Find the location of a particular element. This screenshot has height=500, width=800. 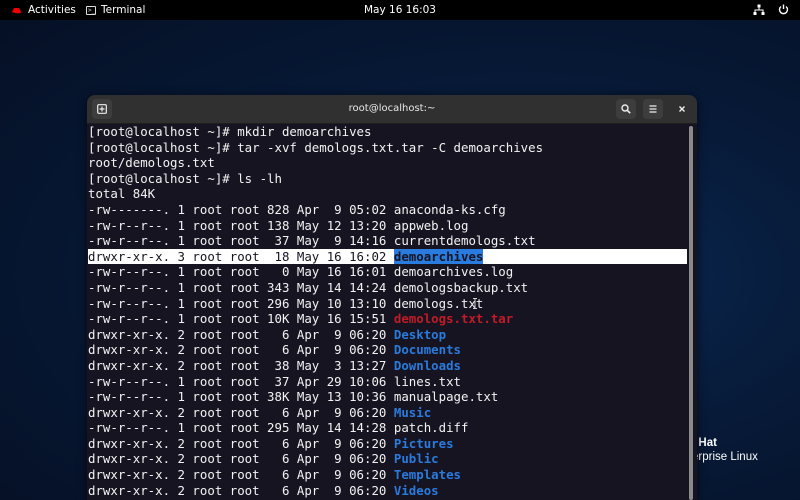

top-bar: Activities >_ Terminal May 16 16:03 is located at coordinates (400, 10).